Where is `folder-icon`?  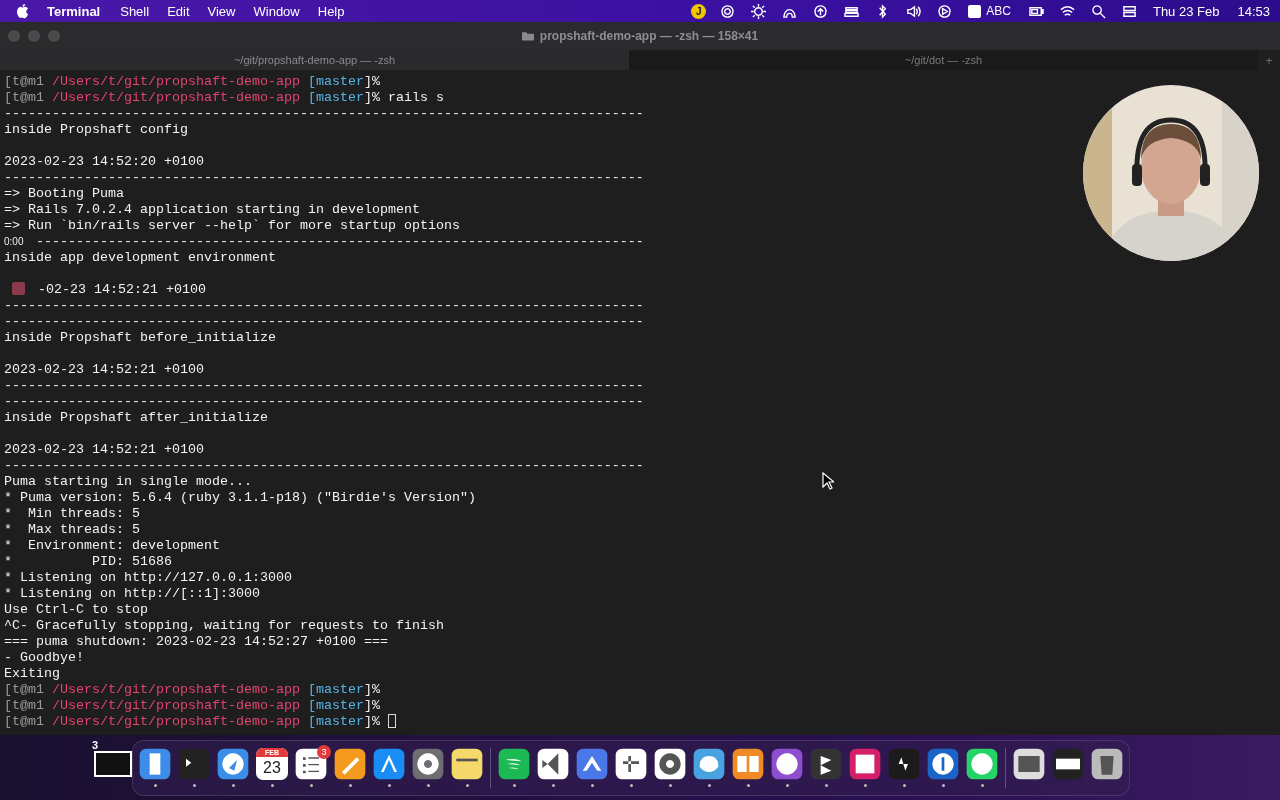 folder-icon is located at coordinates (527, 36).